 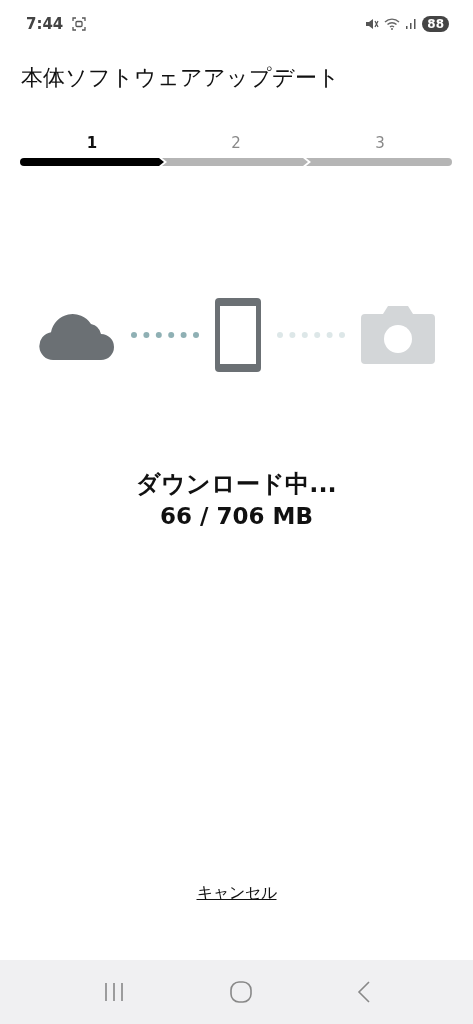 What do you see at coordinates (363, 992) in the screenshot?
I see `back-icon` at bounding box center [363, 992].